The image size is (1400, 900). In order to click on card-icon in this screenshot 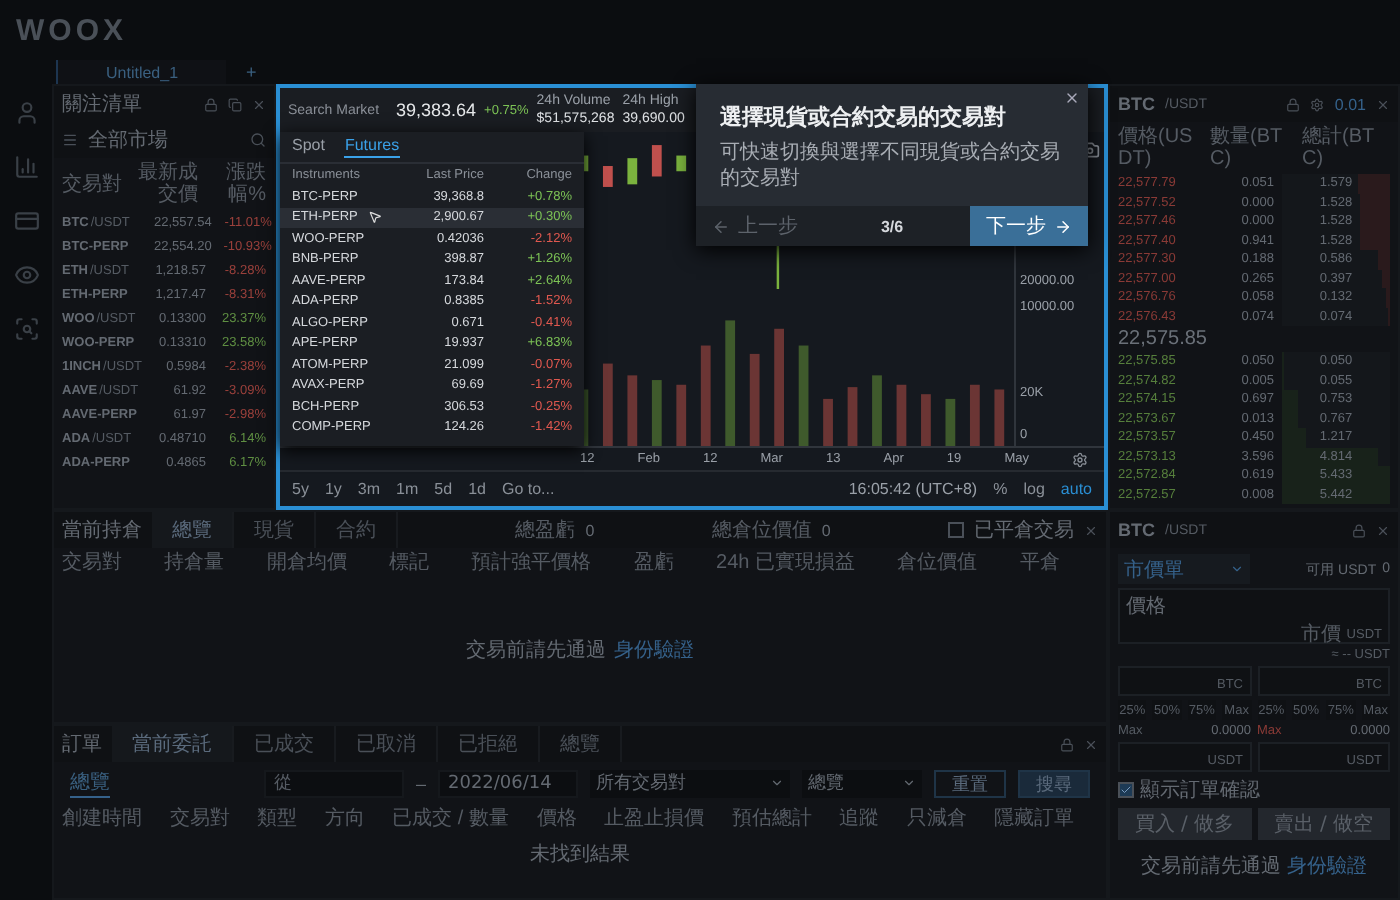, I will do `click(26, 221)`.